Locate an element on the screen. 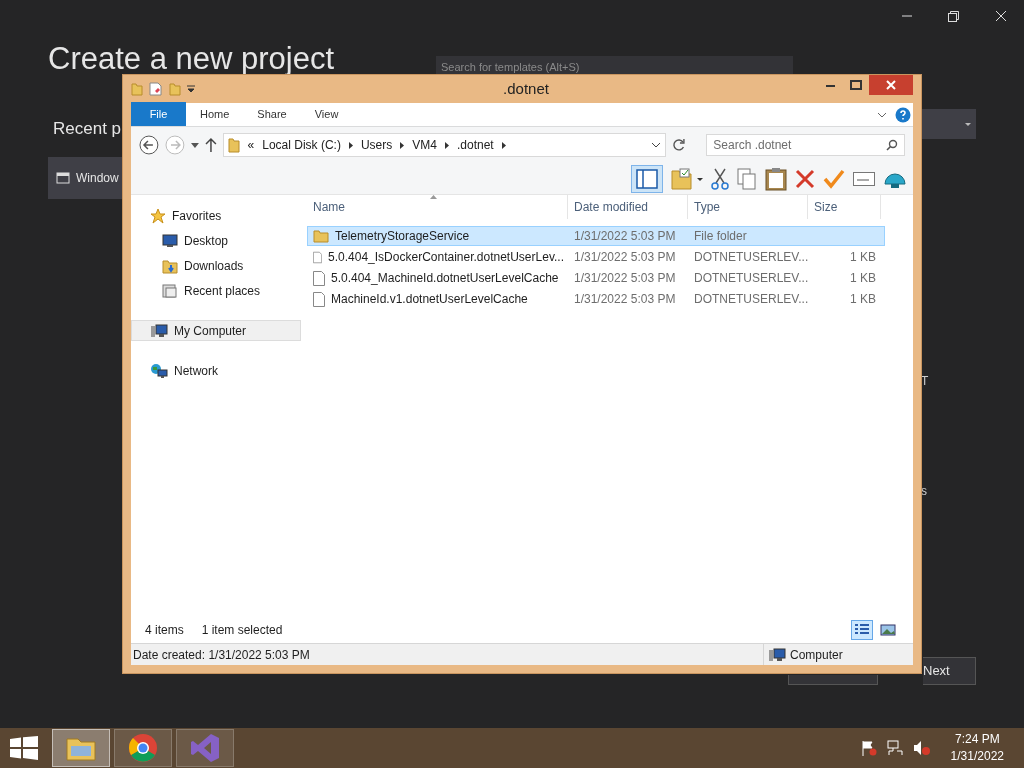  next-button: Next is located at coordinates (949, 671).